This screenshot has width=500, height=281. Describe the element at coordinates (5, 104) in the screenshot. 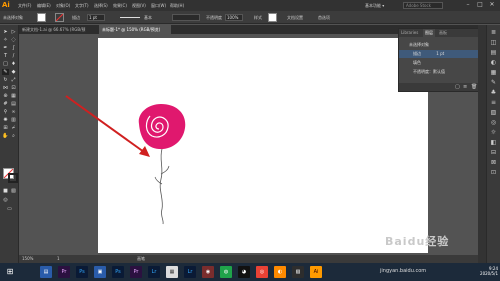

I see `mesh-tool-icon: #` at that location.